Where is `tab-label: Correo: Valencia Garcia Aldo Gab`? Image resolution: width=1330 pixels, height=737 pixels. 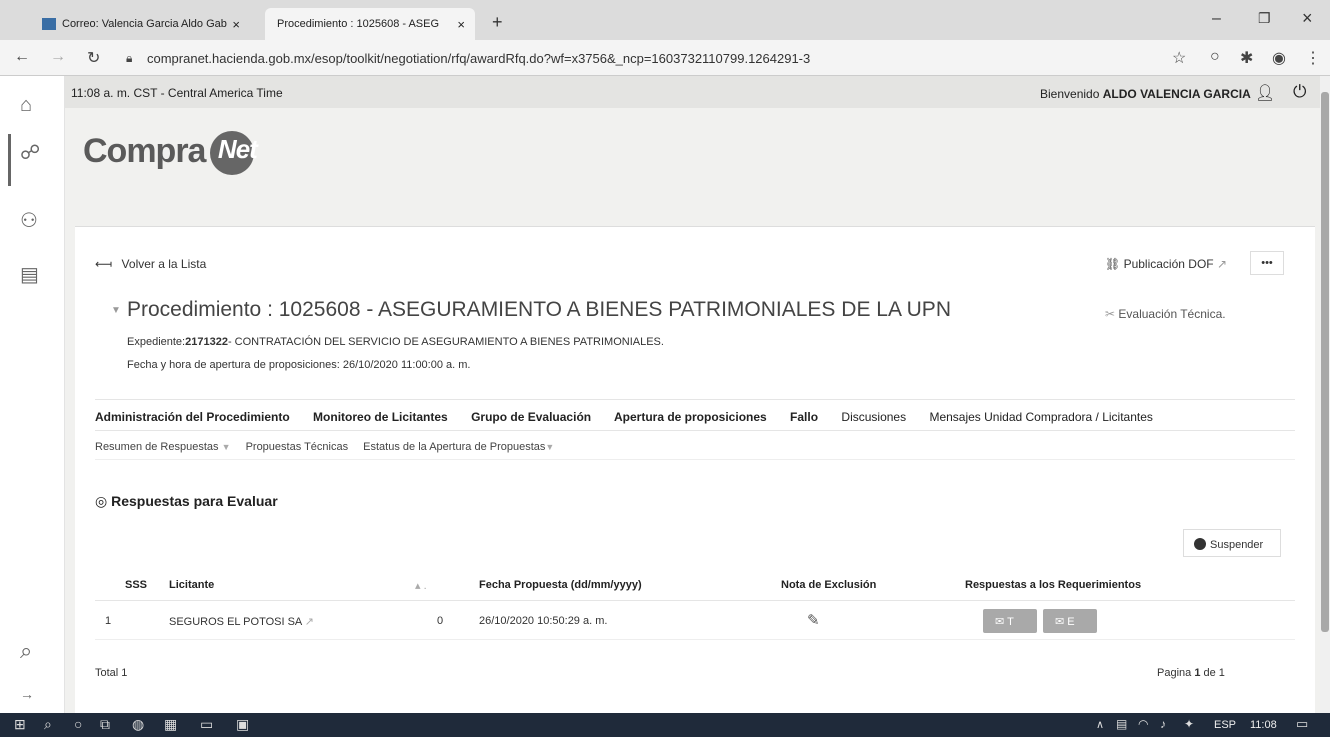 tab-label: Correo: Valencia Garcia Aldo Gab is located at coordinates (144, 24).